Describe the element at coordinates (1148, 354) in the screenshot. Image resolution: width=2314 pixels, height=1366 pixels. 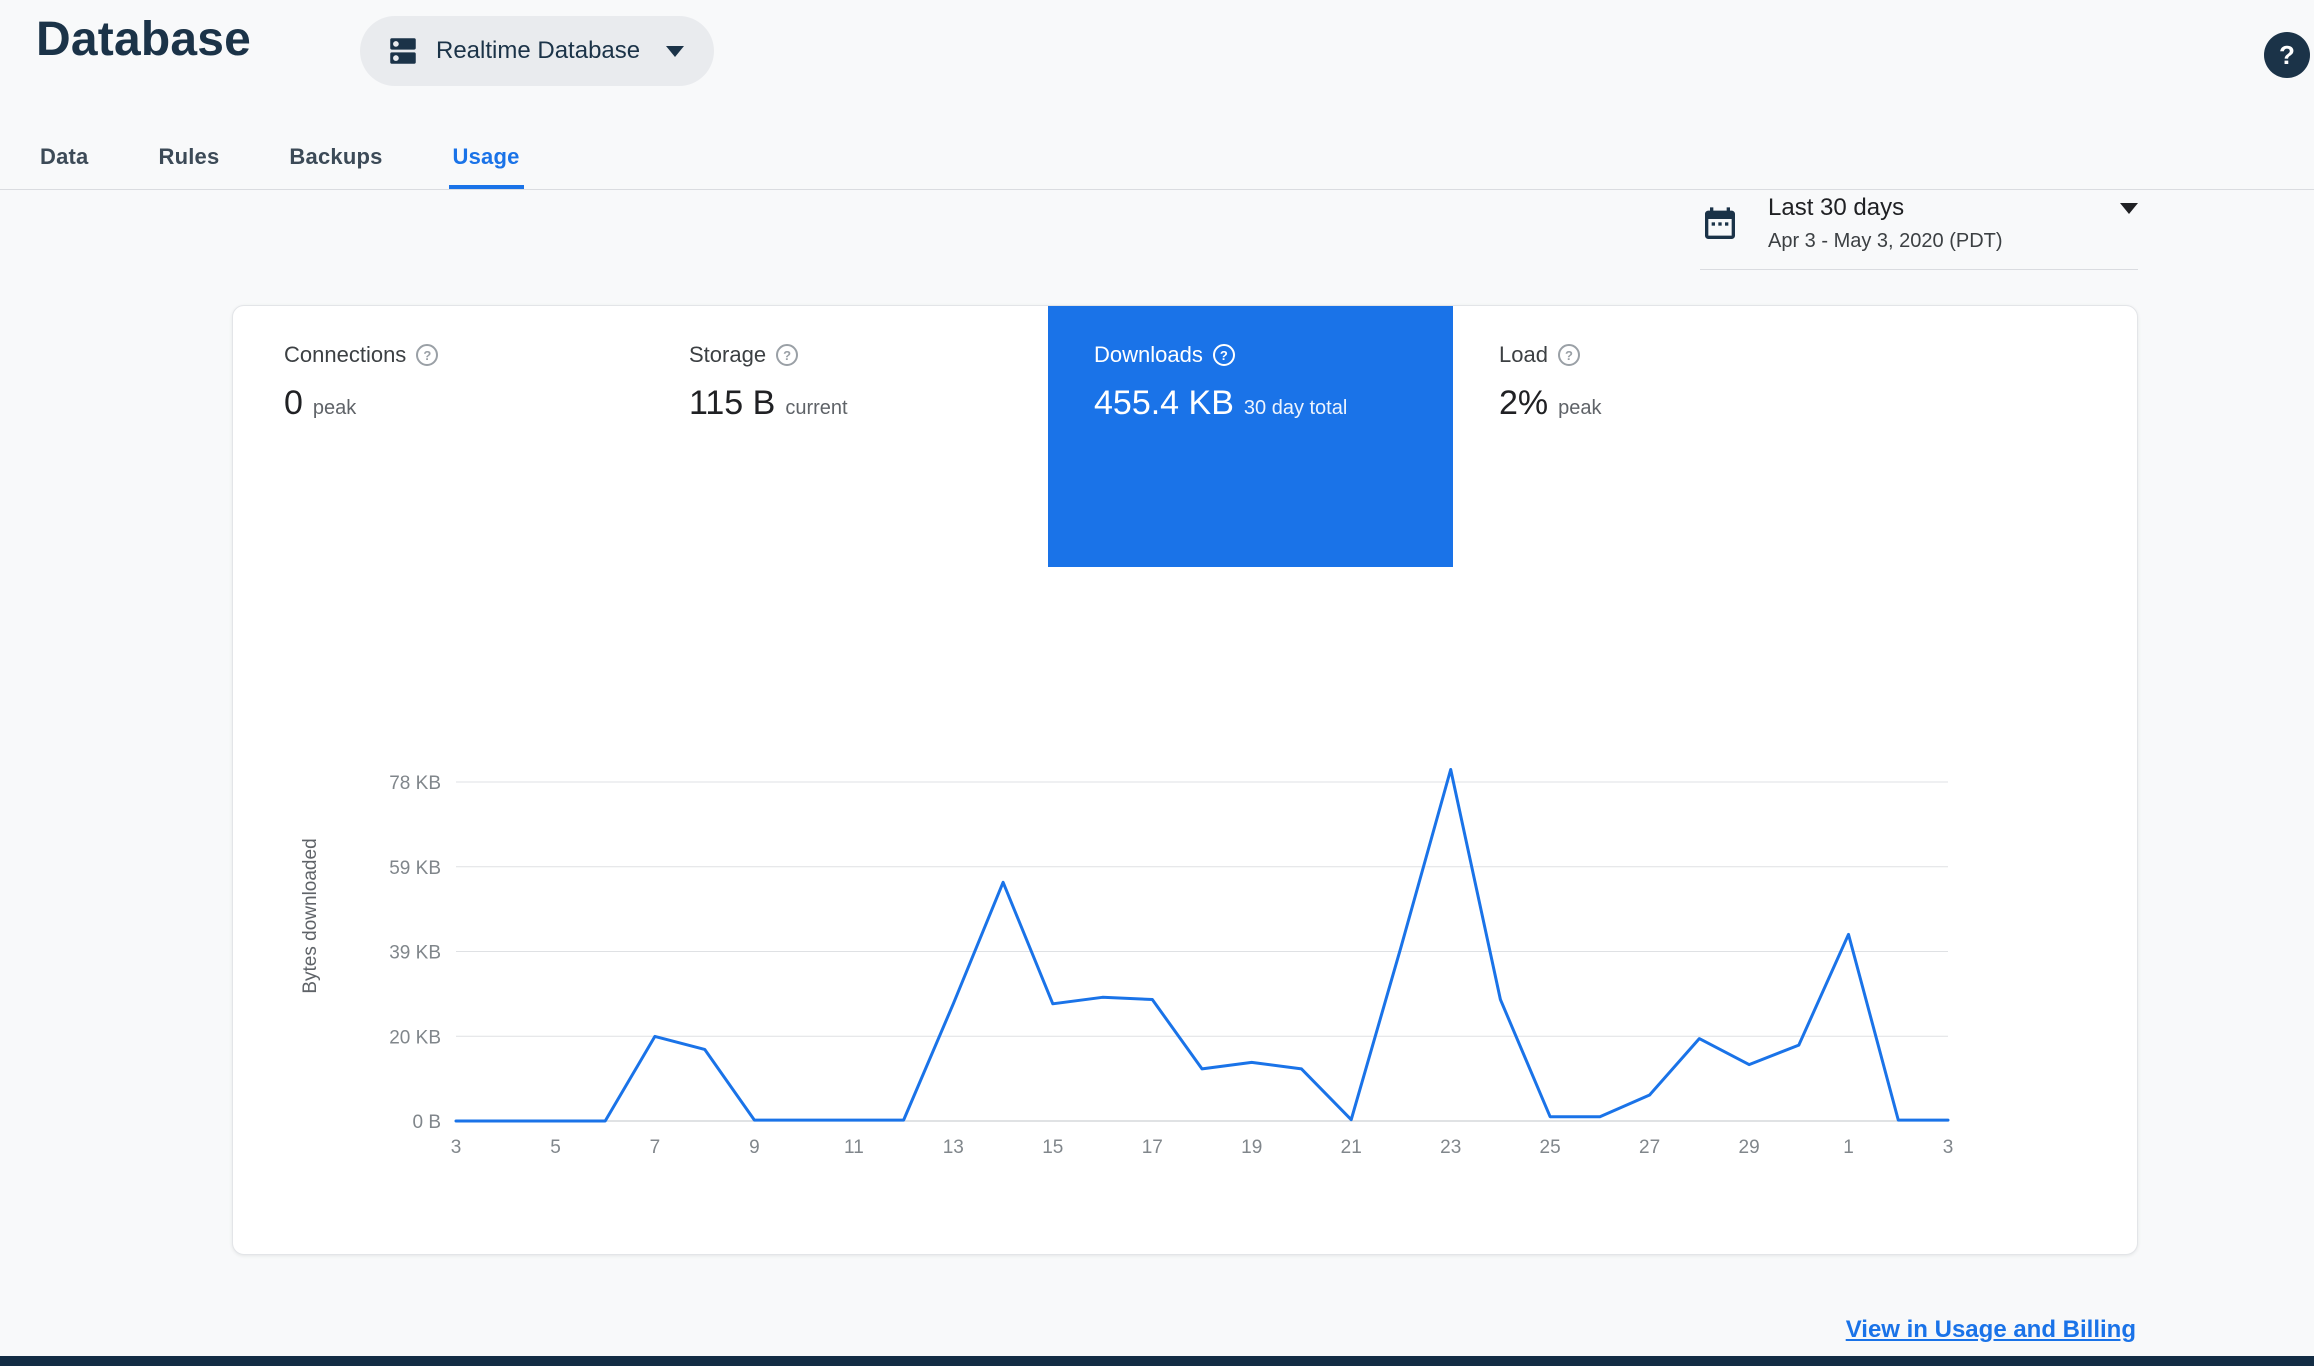
I see `metric-label: Downloads` at that location.